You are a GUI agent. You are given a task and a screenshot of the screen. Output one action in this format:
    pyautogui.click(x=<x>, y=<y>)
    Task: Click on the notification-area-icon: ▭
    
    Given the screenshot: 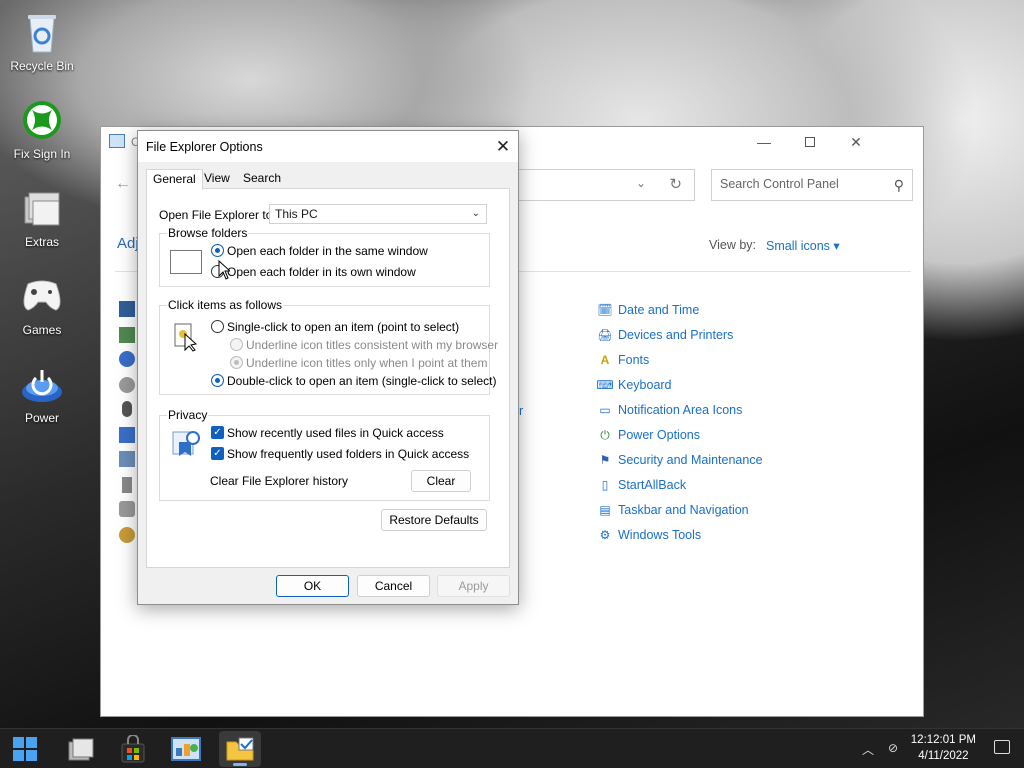 What is the action you would take?
    pyautogui.click(x=605, y=410)
    